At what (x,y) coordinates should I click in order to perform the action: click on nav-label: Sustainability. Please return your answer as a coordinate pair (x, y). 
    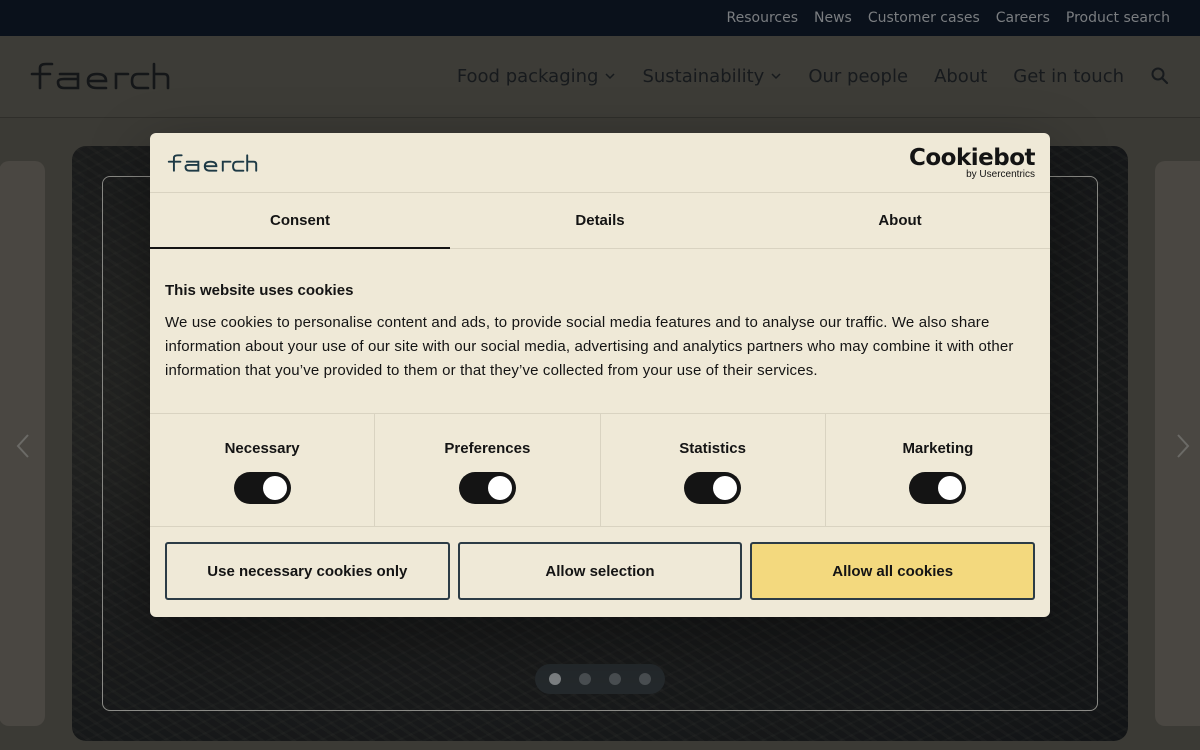
    Looking at the image, I should click on (703, 76).